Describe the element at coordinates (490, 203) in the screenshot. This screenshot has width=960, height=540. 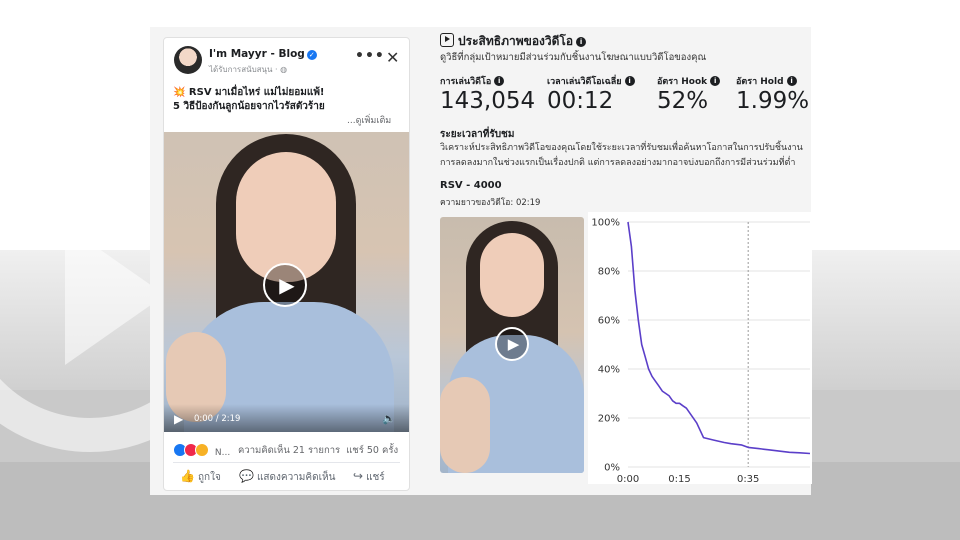
I see `video-length: ความยาวของวิดีโอ: 02:19` at that location.